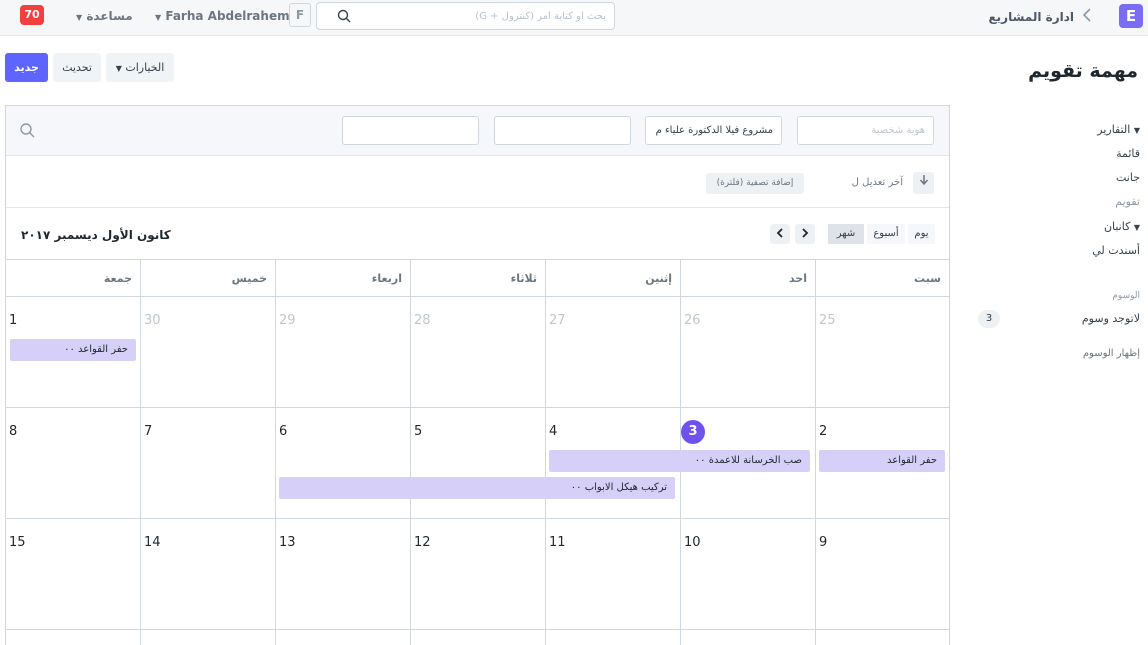 The width and height of the screenshot is (1148, 645). I want to click on day-number: 6, so click(283, 431).